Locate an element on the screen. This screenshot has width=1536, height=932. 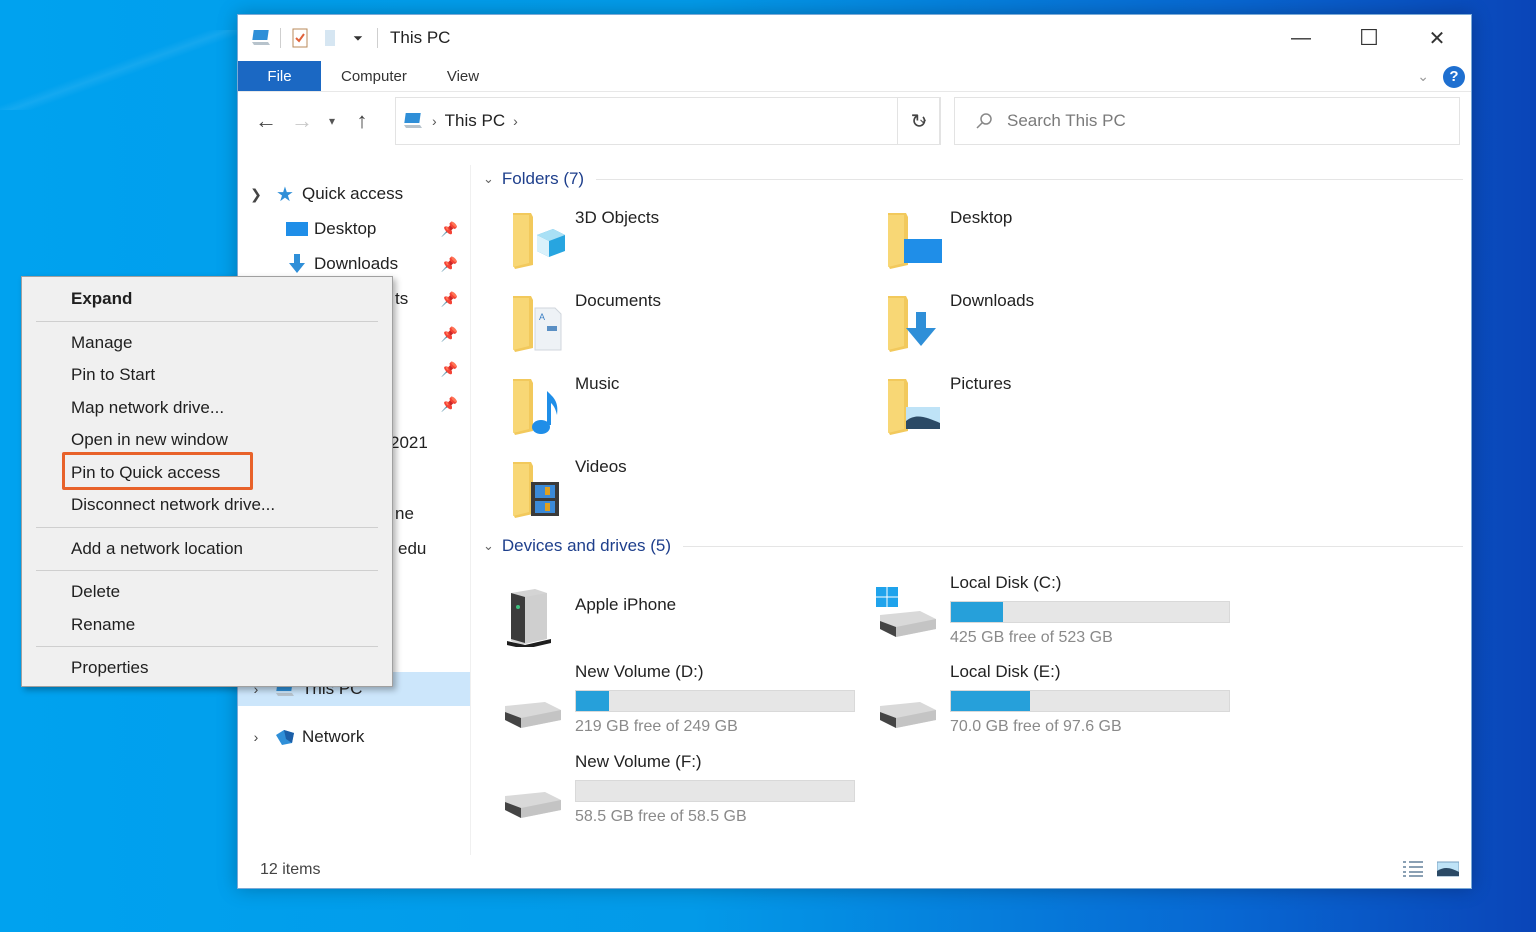
folder-name: Desktop is located at coordinates (981, 217).